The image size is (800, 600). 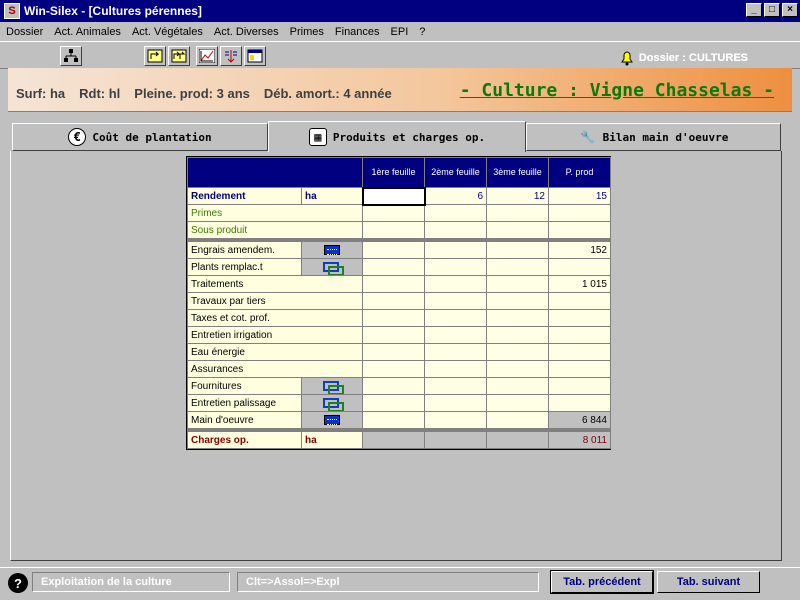 I want to click on menu-finances: Finances, so click(x=357, y=32).